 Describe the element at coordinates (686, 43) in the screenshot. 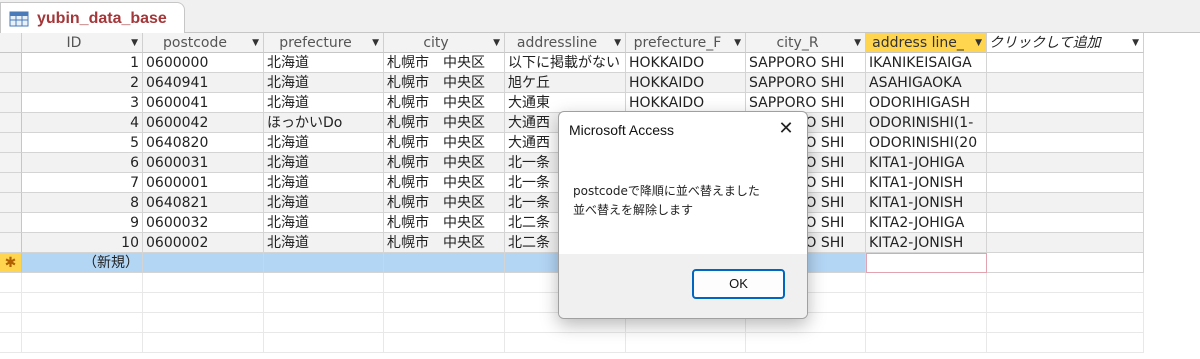

I see `column-header-prefecture-r: prefecture_F ▼` at that location.